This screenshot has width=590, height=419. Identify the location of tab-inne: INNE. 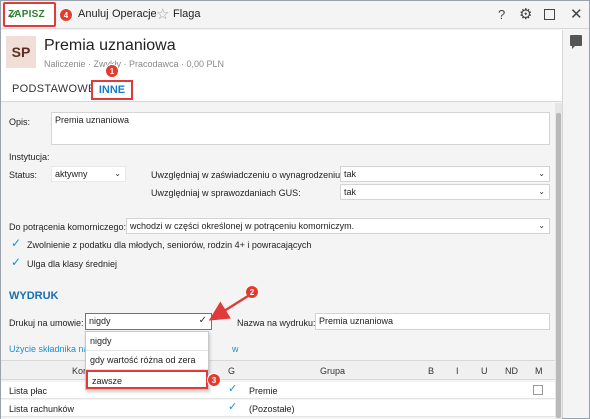
(112, 90).